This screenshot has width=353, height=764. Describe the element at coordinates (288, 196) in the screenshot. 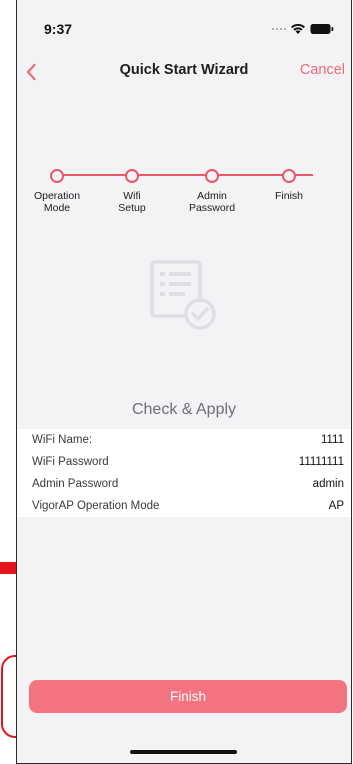

I see `step-label: Finish` at that location.